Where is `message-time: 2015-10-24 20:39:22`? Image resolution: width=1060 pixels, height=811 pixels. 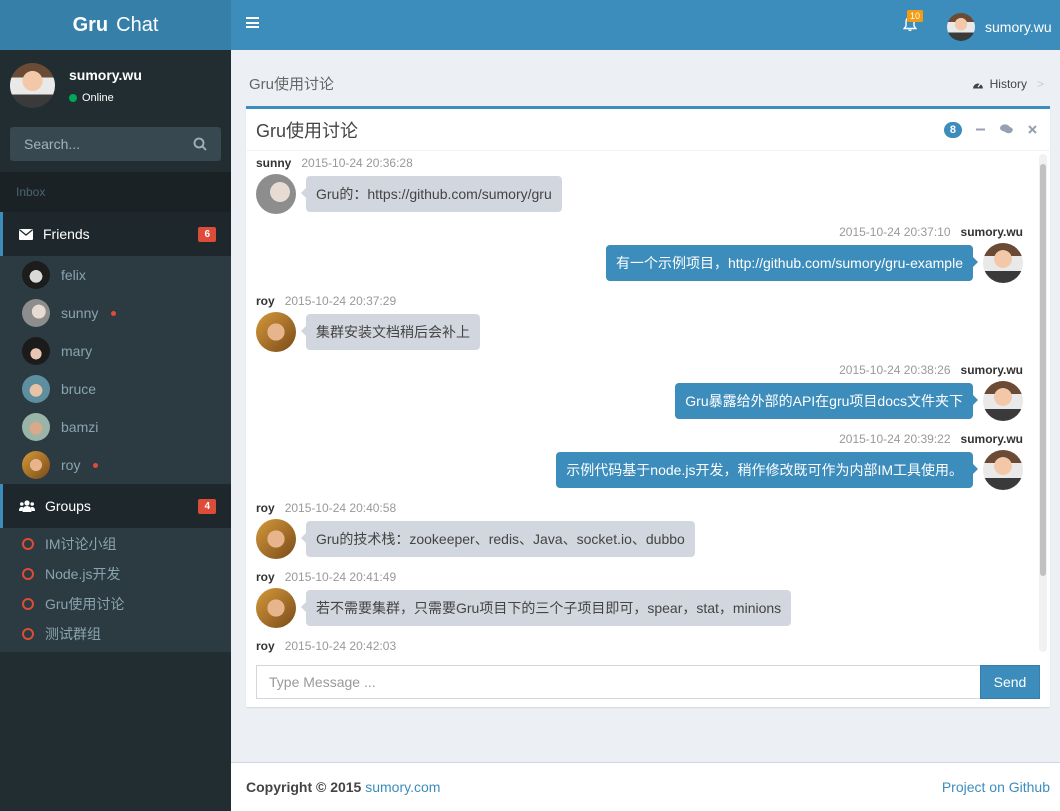
message-time: 2015-10-24 20:39:22 is located at coordinates (895, 439).